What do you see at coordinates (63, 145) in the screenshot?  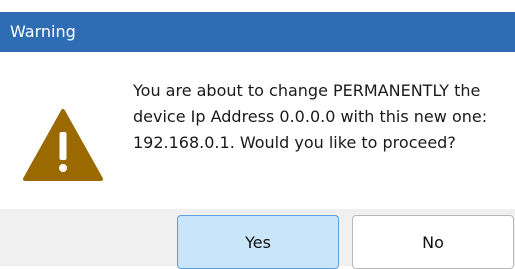 I see `warning-icon` at bounding box center [63, 145].